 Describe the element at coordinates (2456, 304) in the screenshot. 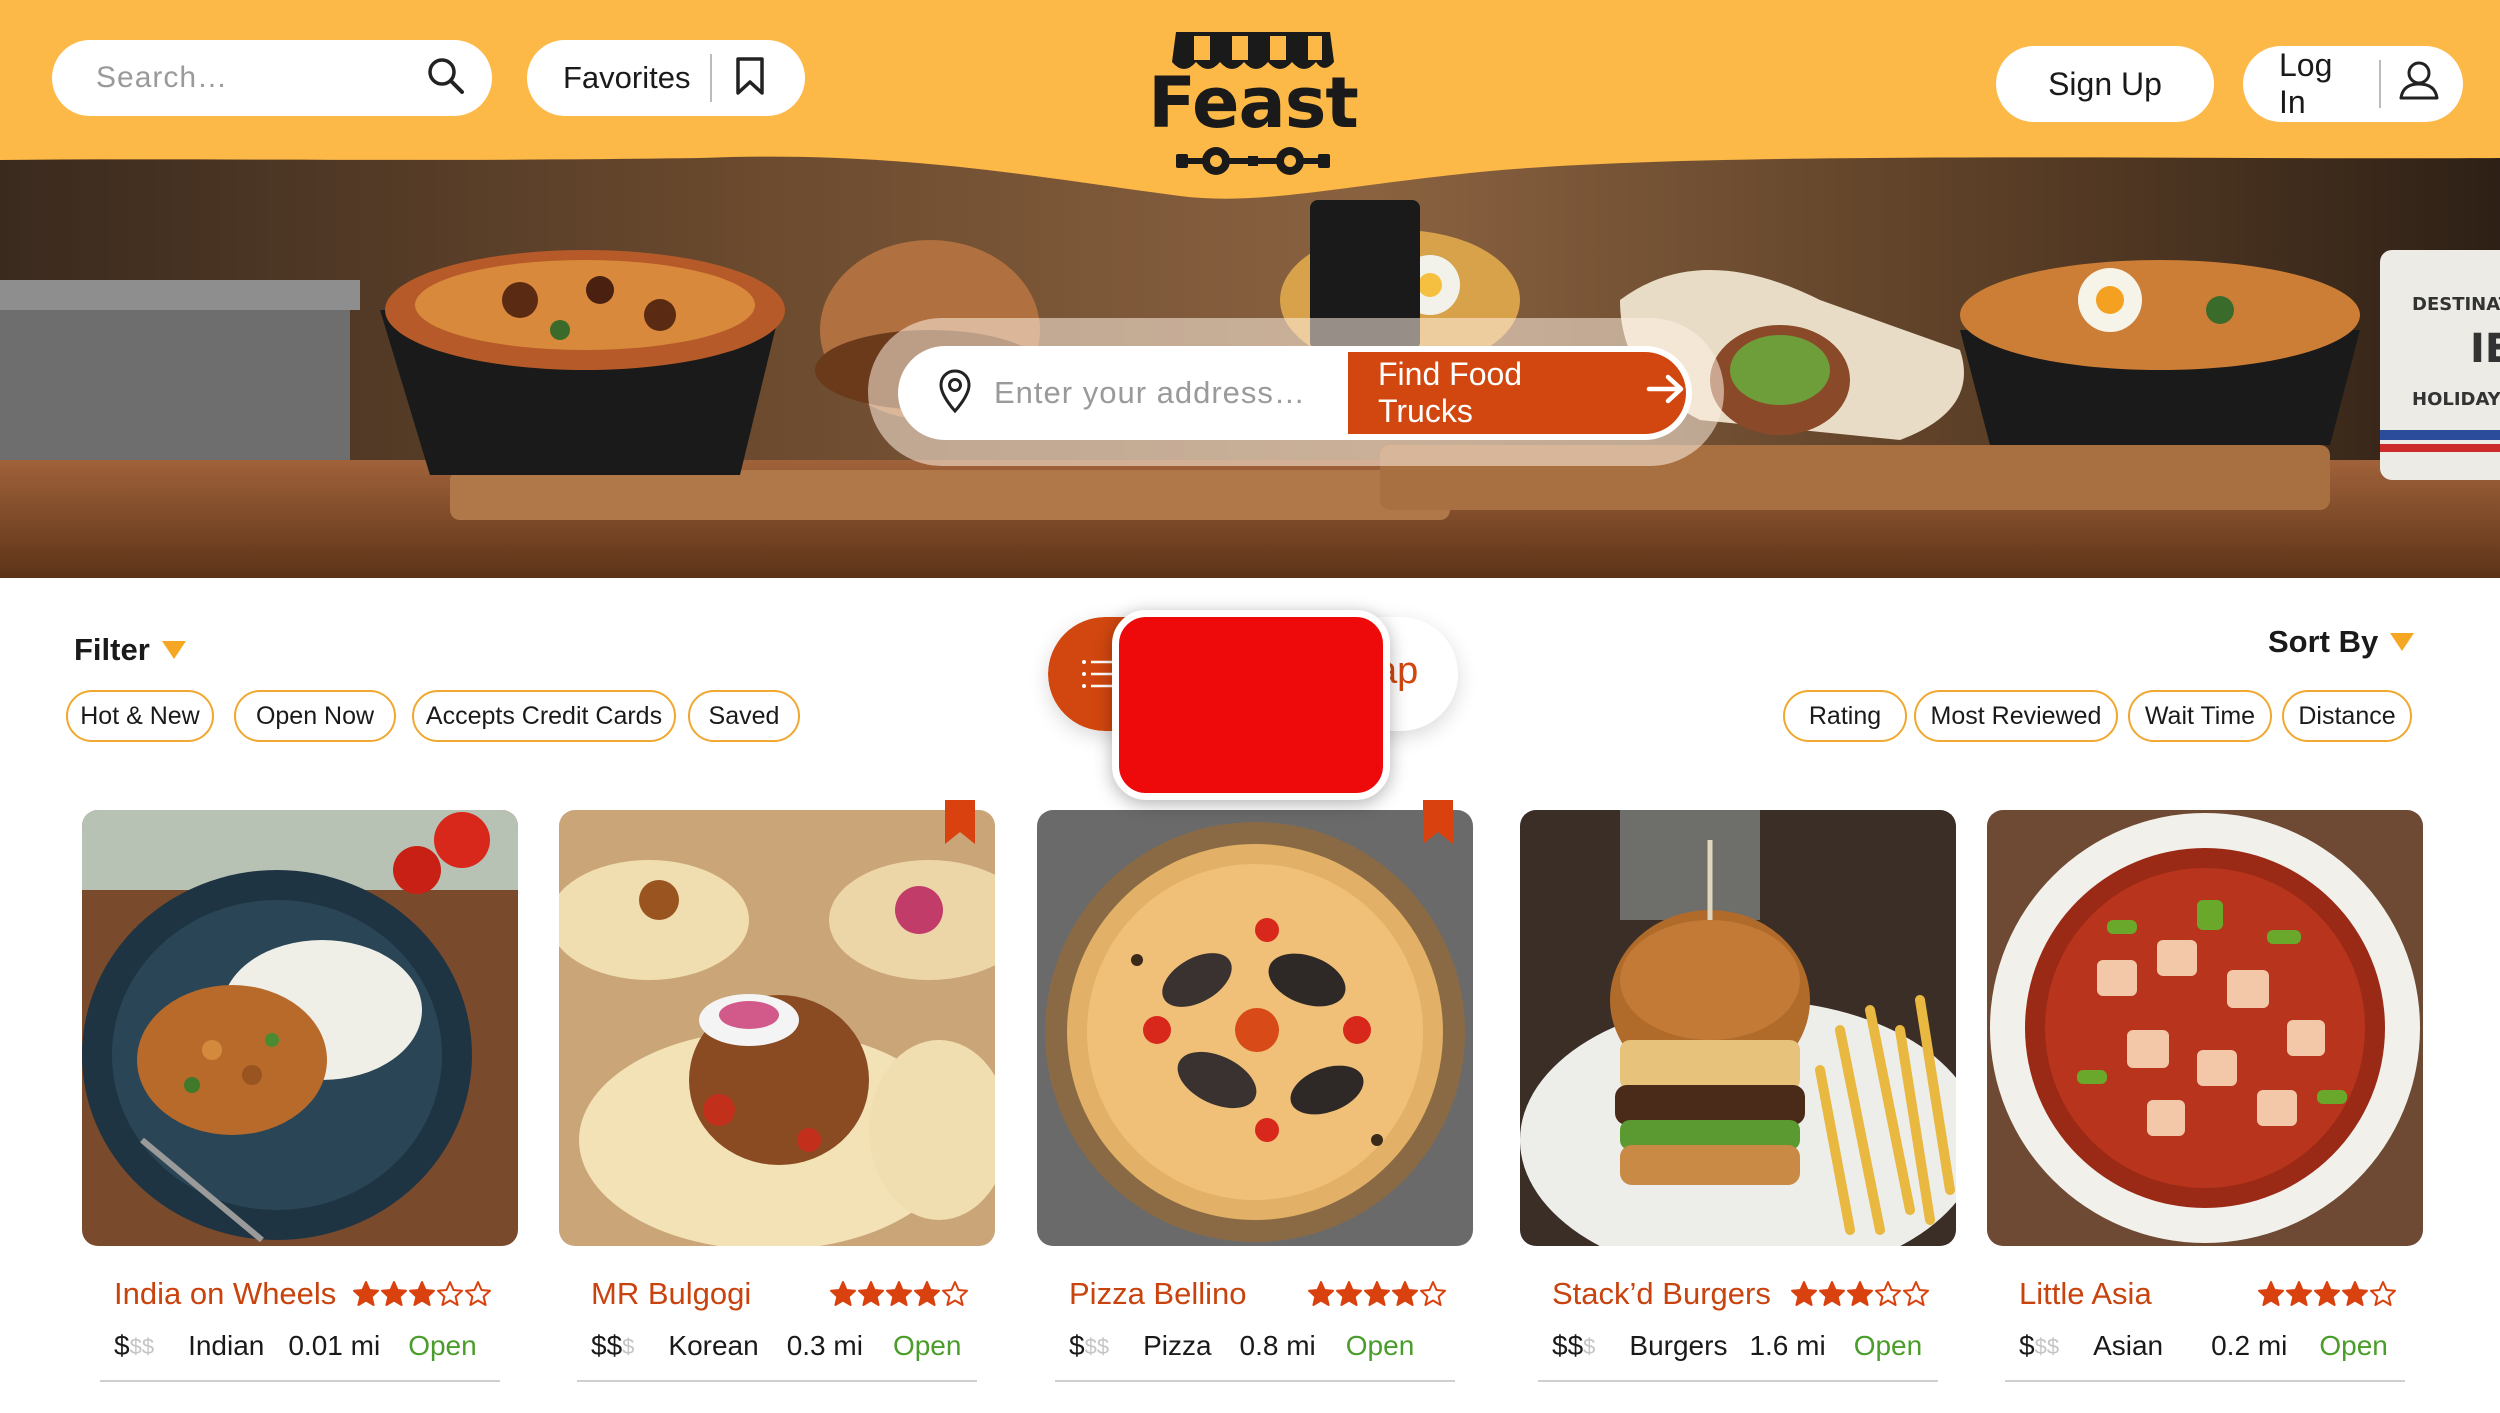

I see `svg-text: DESTINAT` at that location.